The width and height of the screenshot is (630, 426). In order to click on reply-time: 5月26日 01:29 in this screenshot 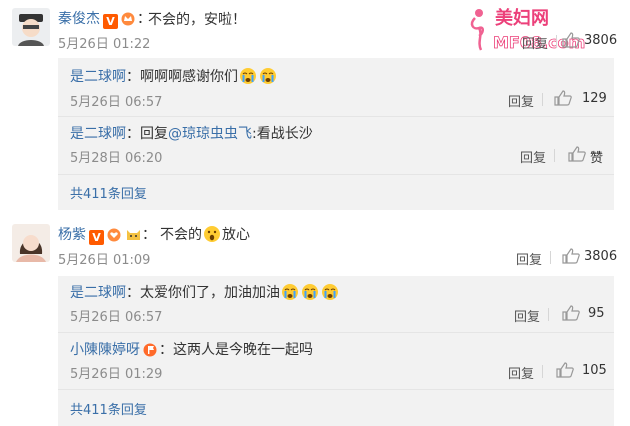, I will do `click(116, 374)`.